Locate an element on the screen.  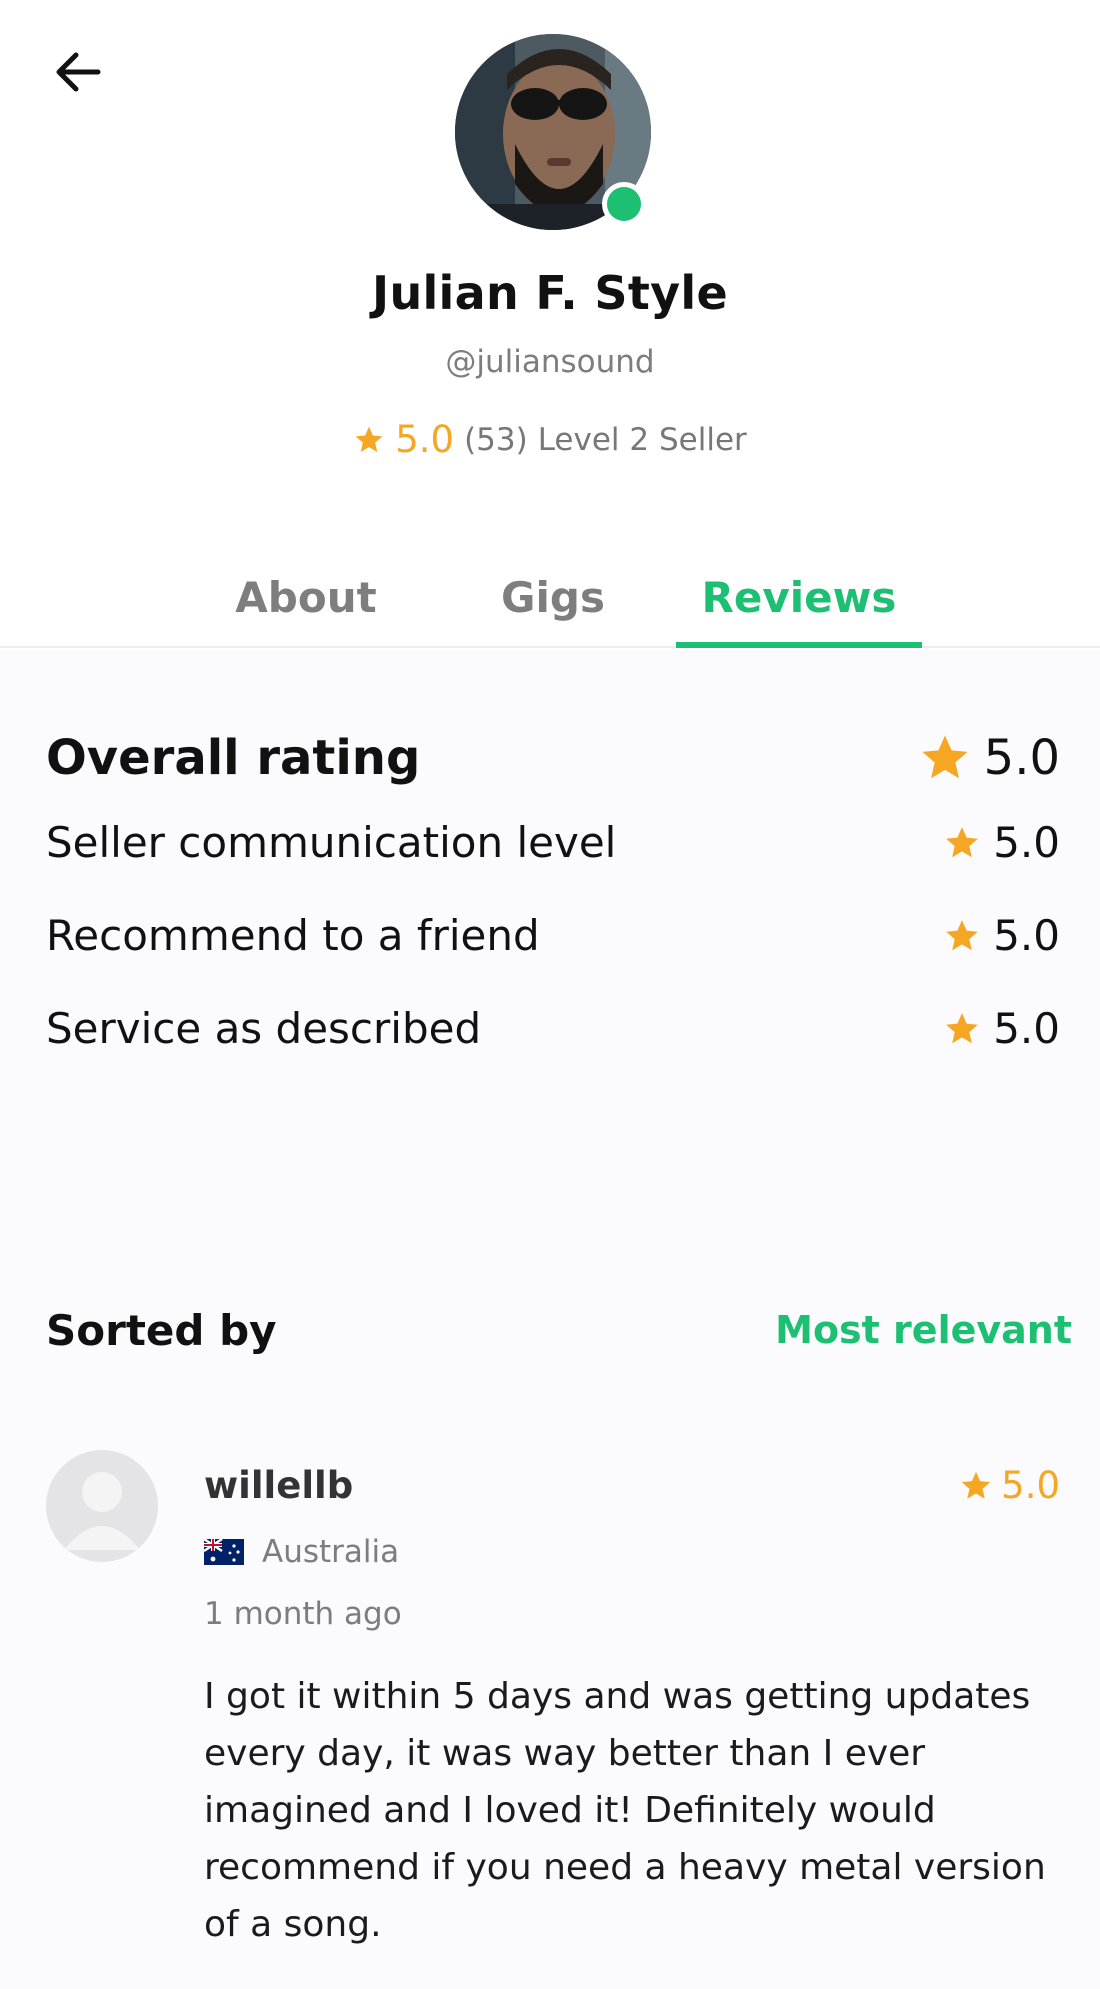
overall-rating-row: Overall rating 5.0 is located at coordinates (553, 758).